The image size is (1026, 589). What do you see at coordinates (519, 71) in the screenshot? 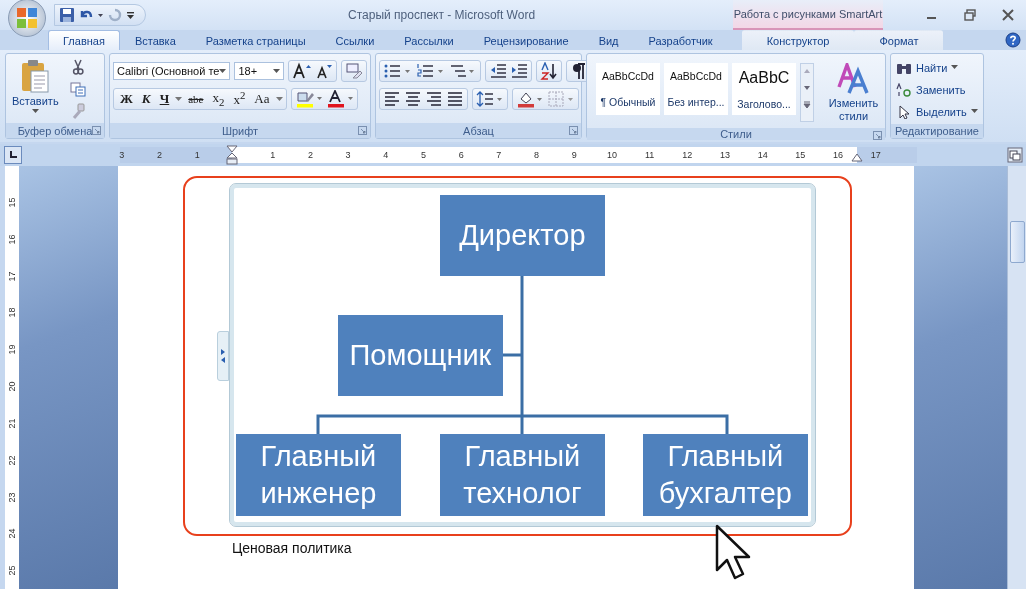
I see `increase-indent-icon` at bounding box center [519, 71].